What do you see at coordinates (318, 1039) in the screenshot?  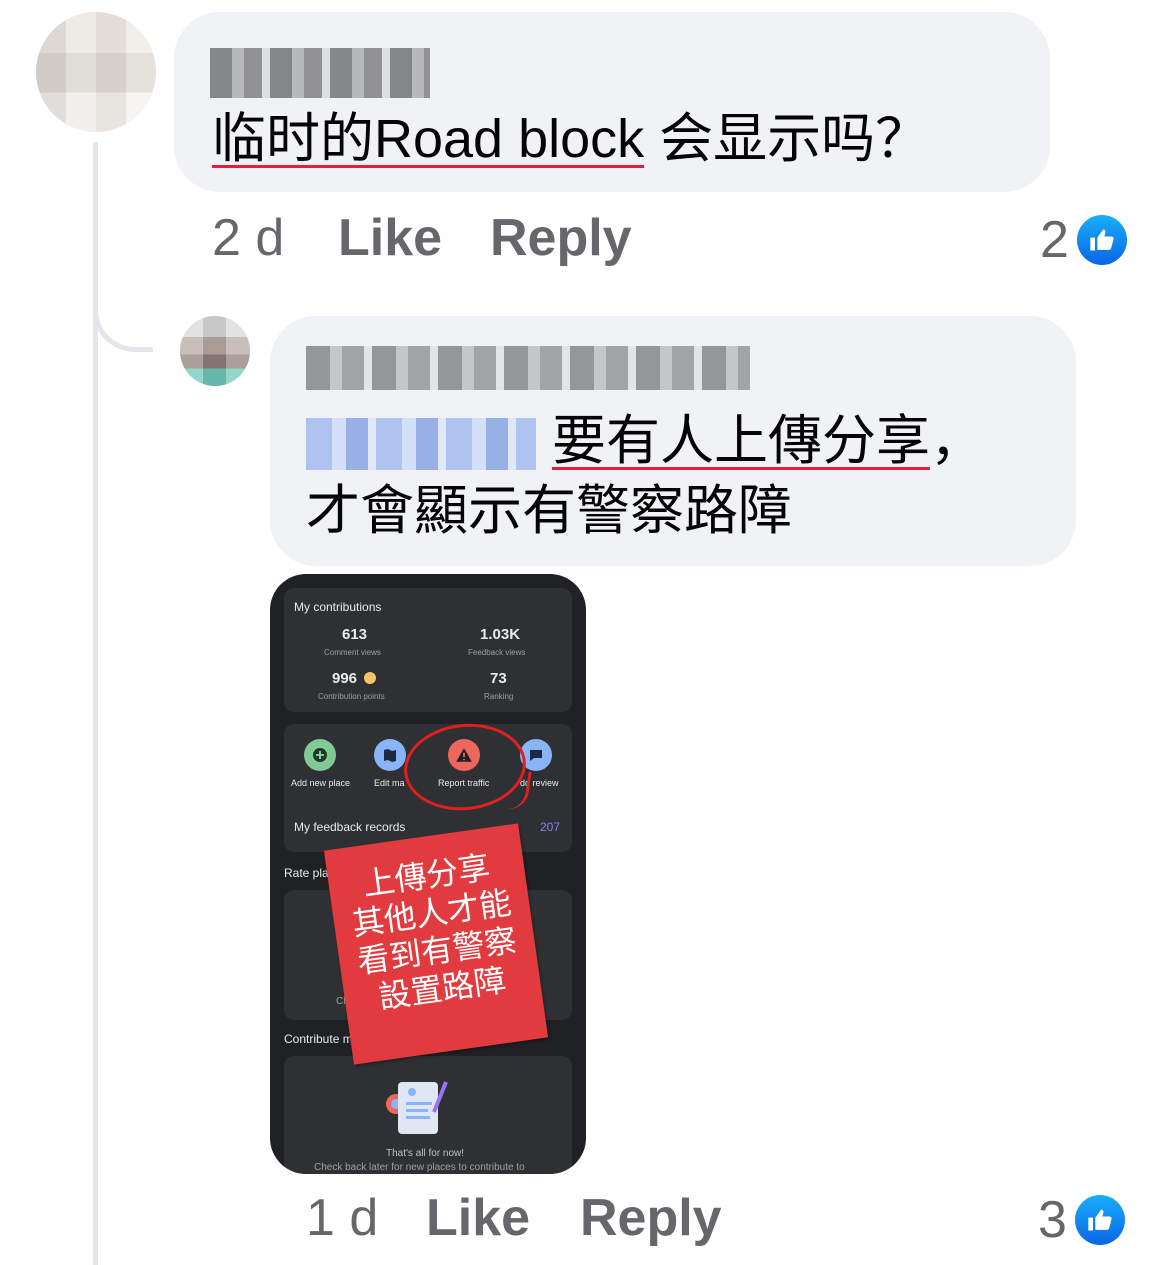 I see `contribute-heading: Contribute m` at bounding box center [318, 1039].